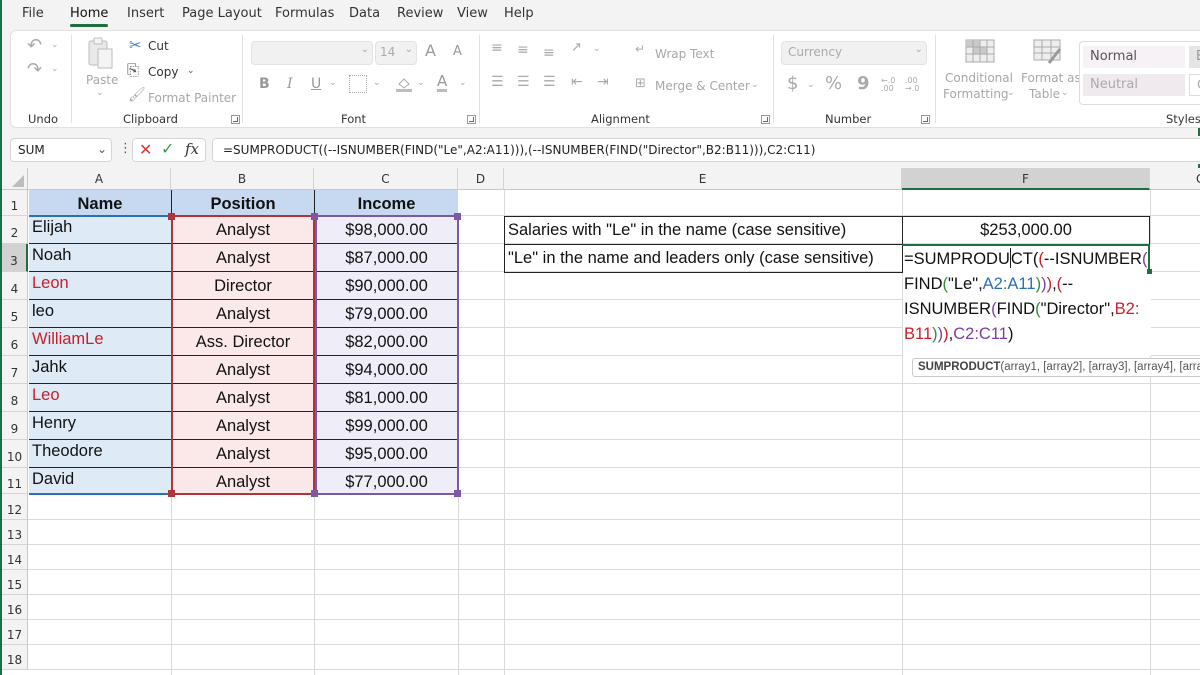 The width and height of the screenshot is (1200, 675). I want to click on style-neutral: Neutral, so click(1134, 85).